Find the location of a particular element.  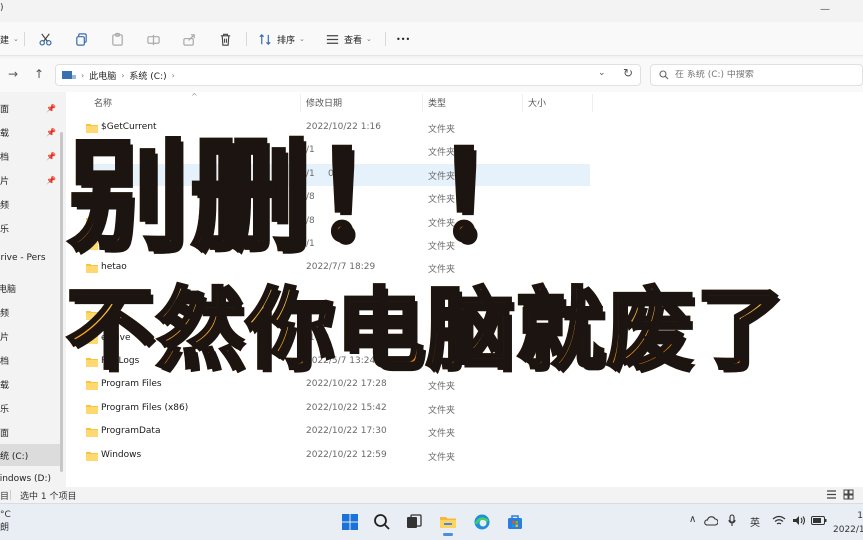

search-box is located at coordinates (756, 75).